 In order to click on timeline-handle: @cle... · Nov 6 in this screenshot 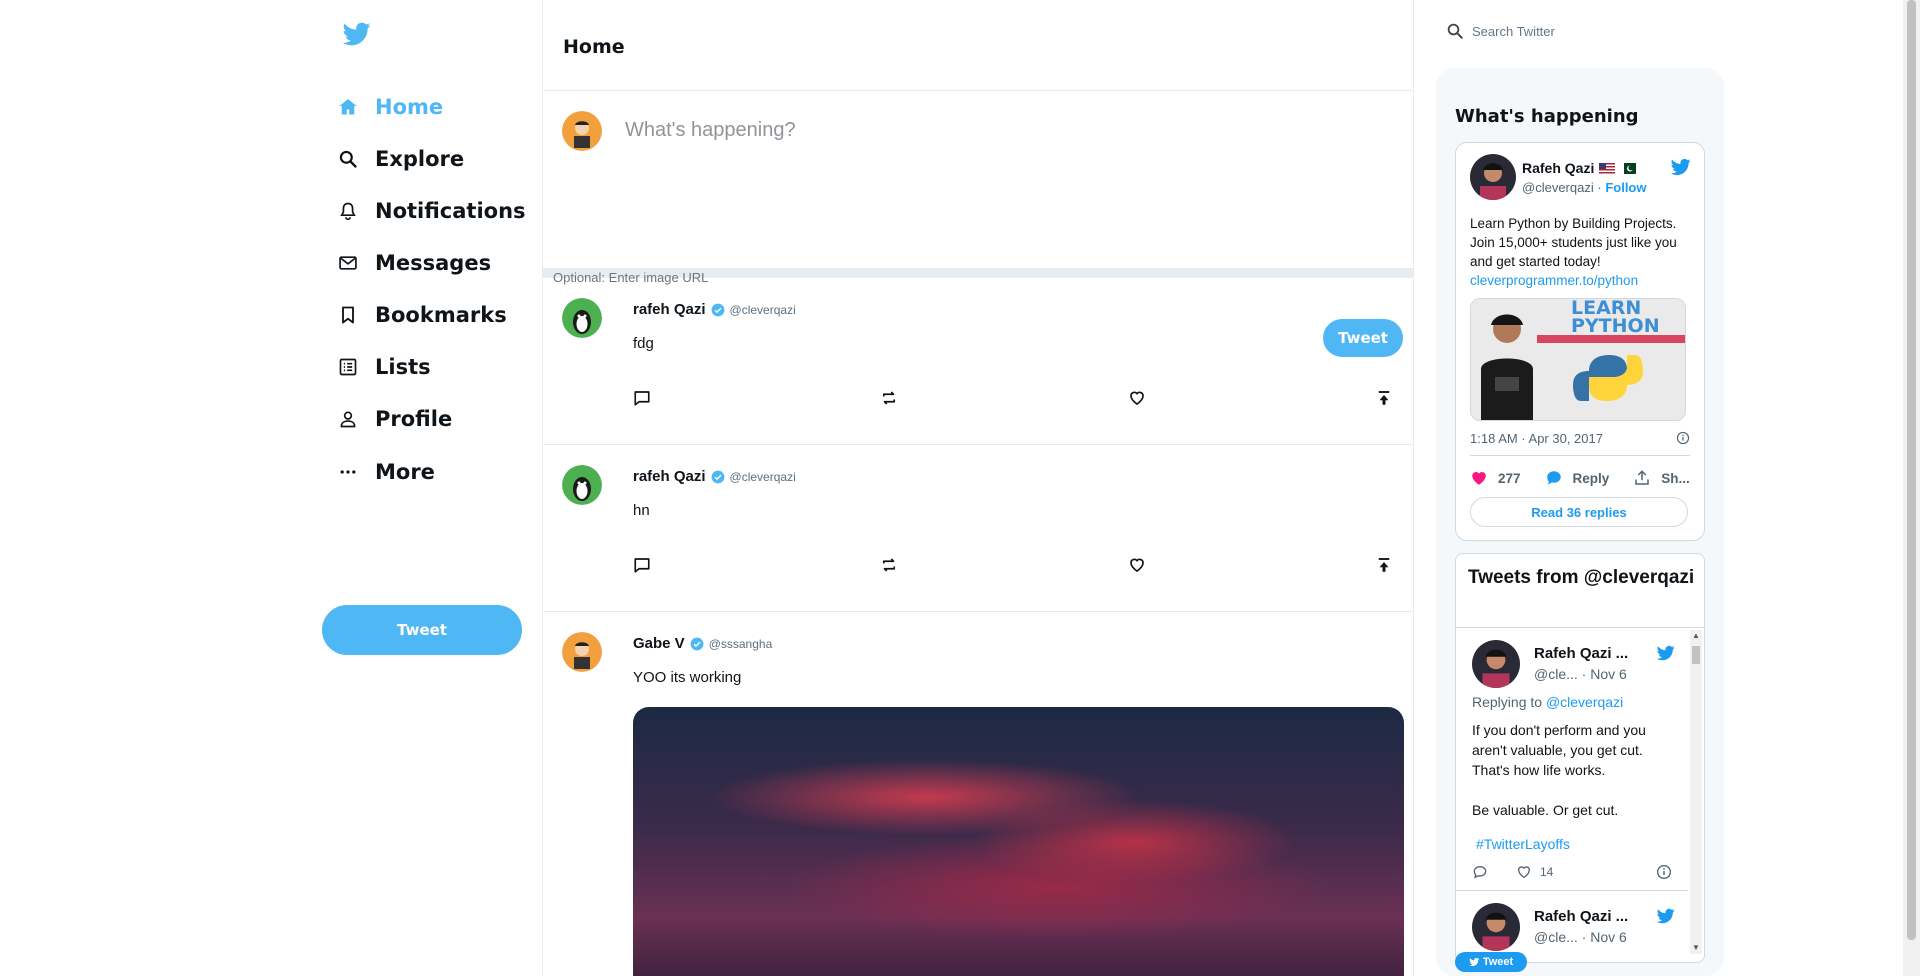, I will do `click(1580, 937)`.